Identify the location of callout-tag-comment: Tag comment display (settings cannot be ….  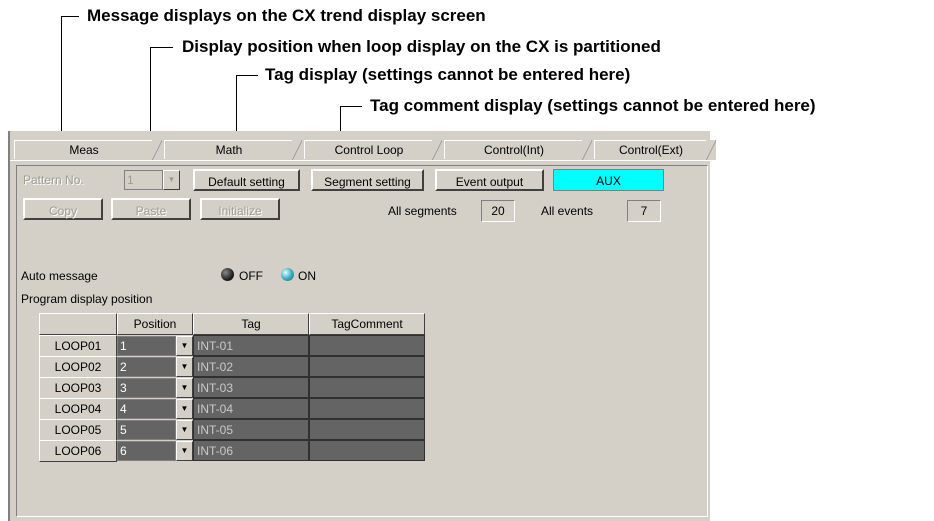
(593, 105).